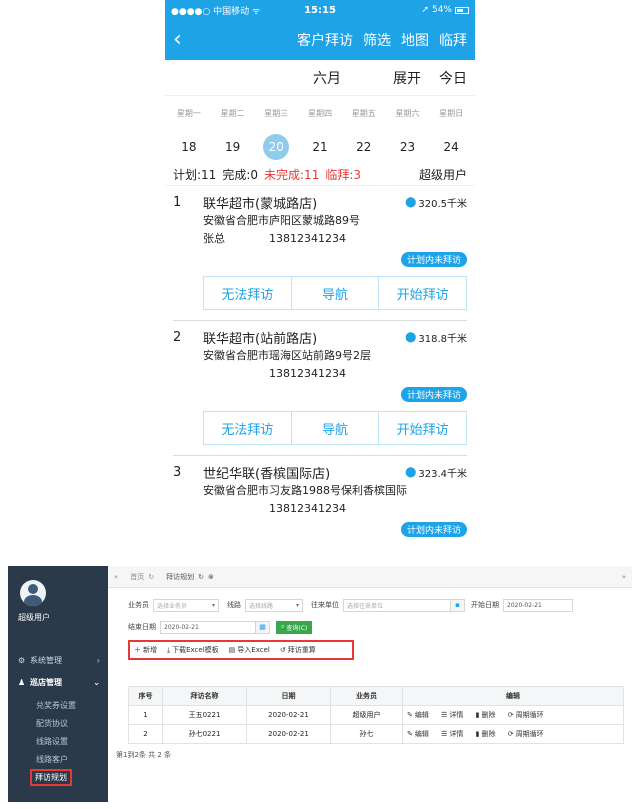 The image size is (638, 809). Describe the element at coordinates (325, 40) in the screenshot. I see `nav-customer-visit: 客户拜访` at that location.